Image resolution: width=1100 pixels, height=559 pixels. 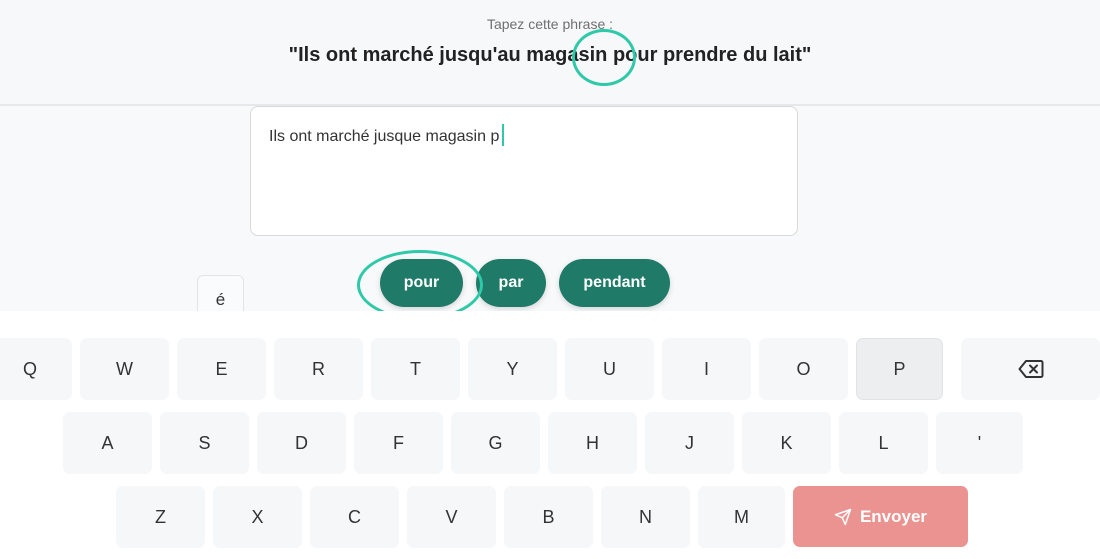 I want to click on input-value: Ils ont marché jusque magasin p, so click(x=384, y=137).